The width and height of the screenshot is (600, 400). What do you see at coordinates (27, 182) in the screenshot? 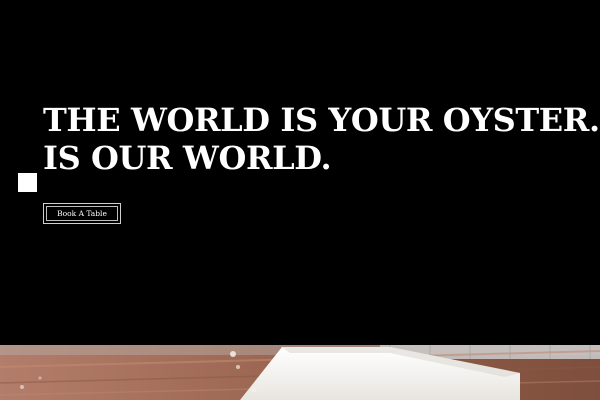
I see `slide-indicator` at bounding box center [27, 182].